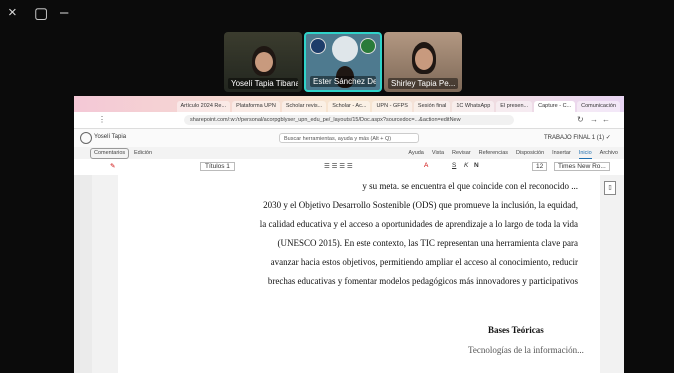 Image resolution: width=674 pixels, height=373 pixels. What do you see at coordinates (609, 153) in the screenshot?
I see `tab-archivo: Archivo` at bounding box center [609, 153].